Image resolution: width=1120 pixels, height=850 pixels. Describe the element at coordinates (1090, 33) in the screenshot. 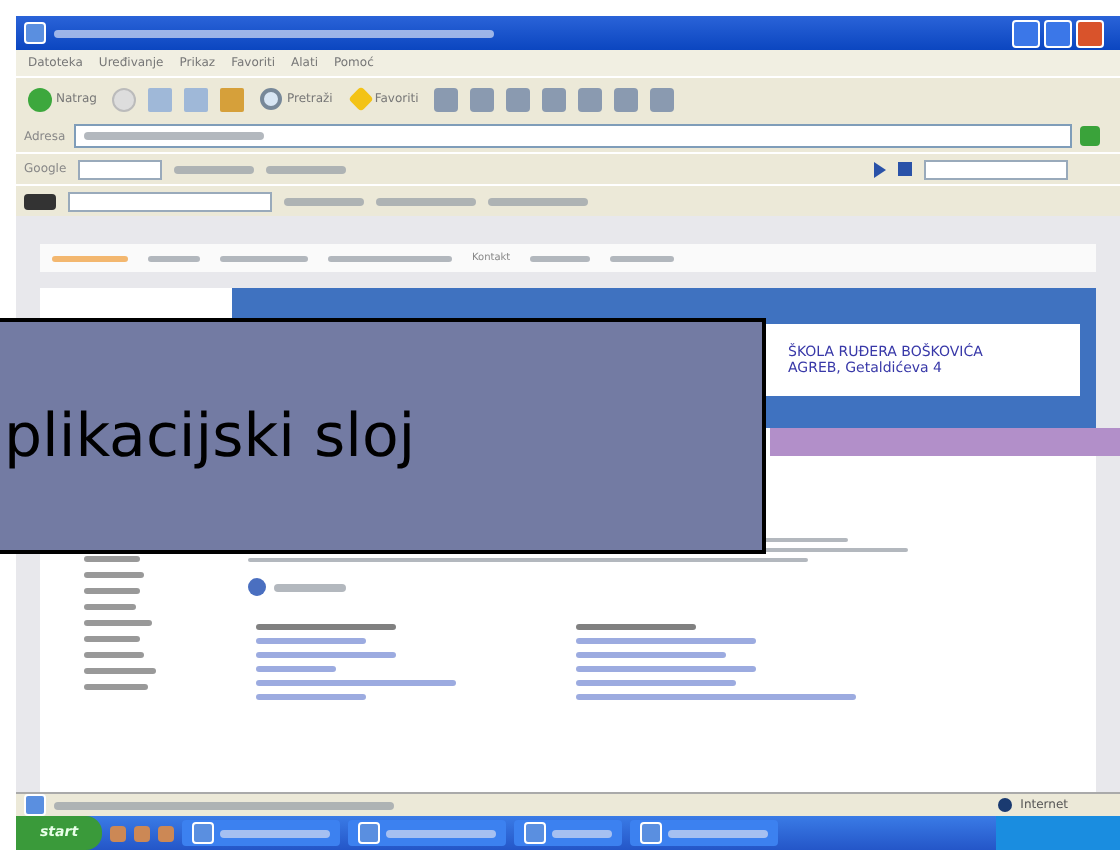

I see `close-button` at that location.